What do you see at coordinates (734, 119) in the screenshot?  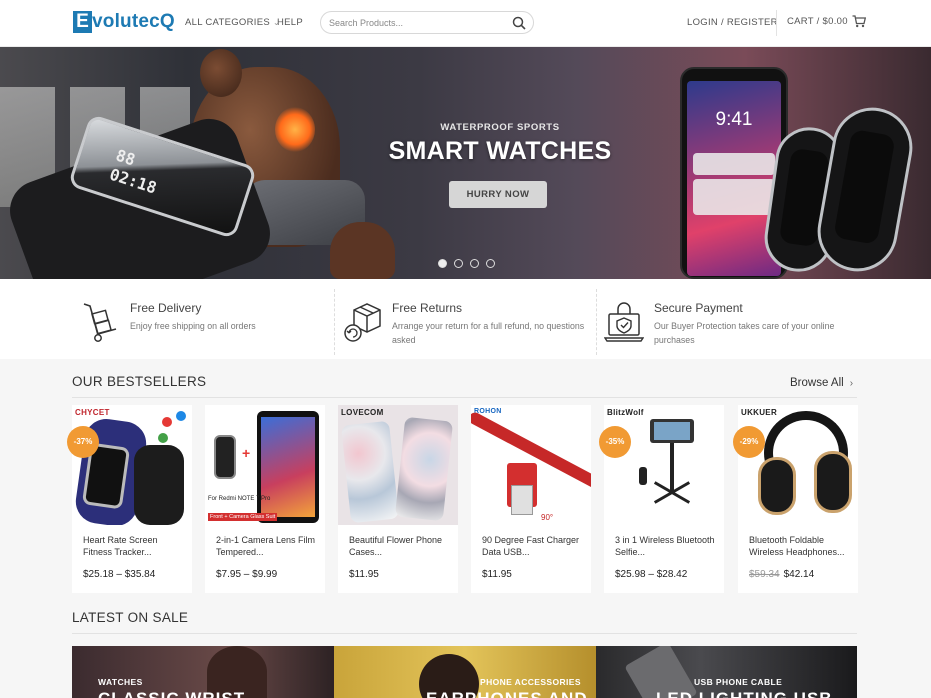 I see `hero-phone-time: 9:41` at bounding box center [734, 119].